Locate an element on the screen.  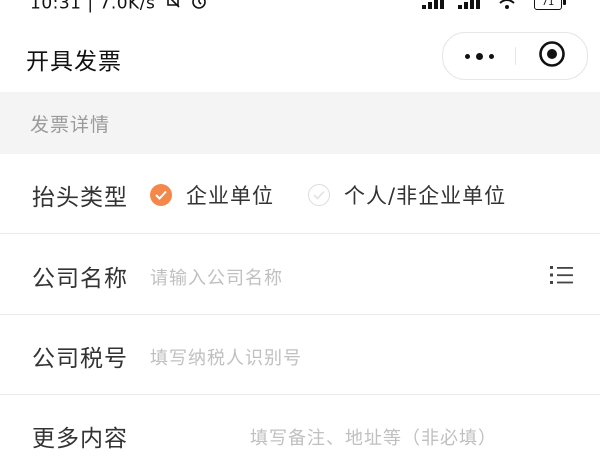
timer-icon is located at coordinates (199, 7).